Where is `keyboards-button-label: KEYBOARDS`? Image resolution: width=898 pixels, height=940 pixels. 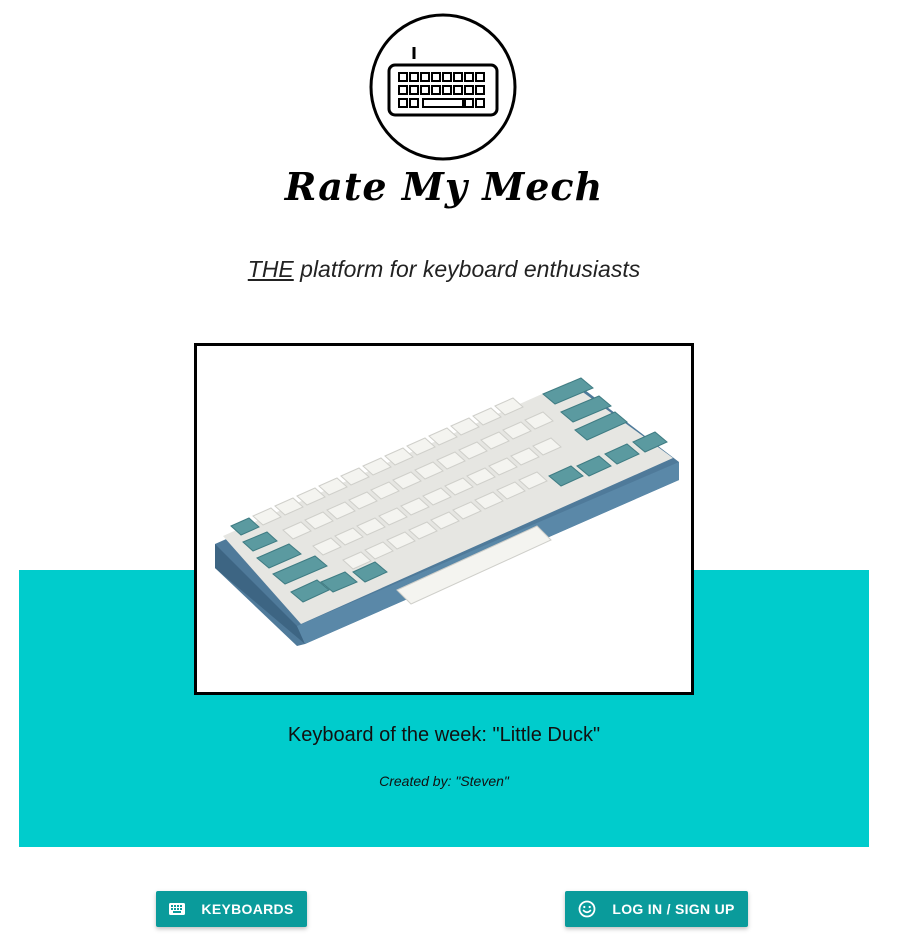
keyboards-button-label: KEYBOARDS is located at coordinates (247, 909).